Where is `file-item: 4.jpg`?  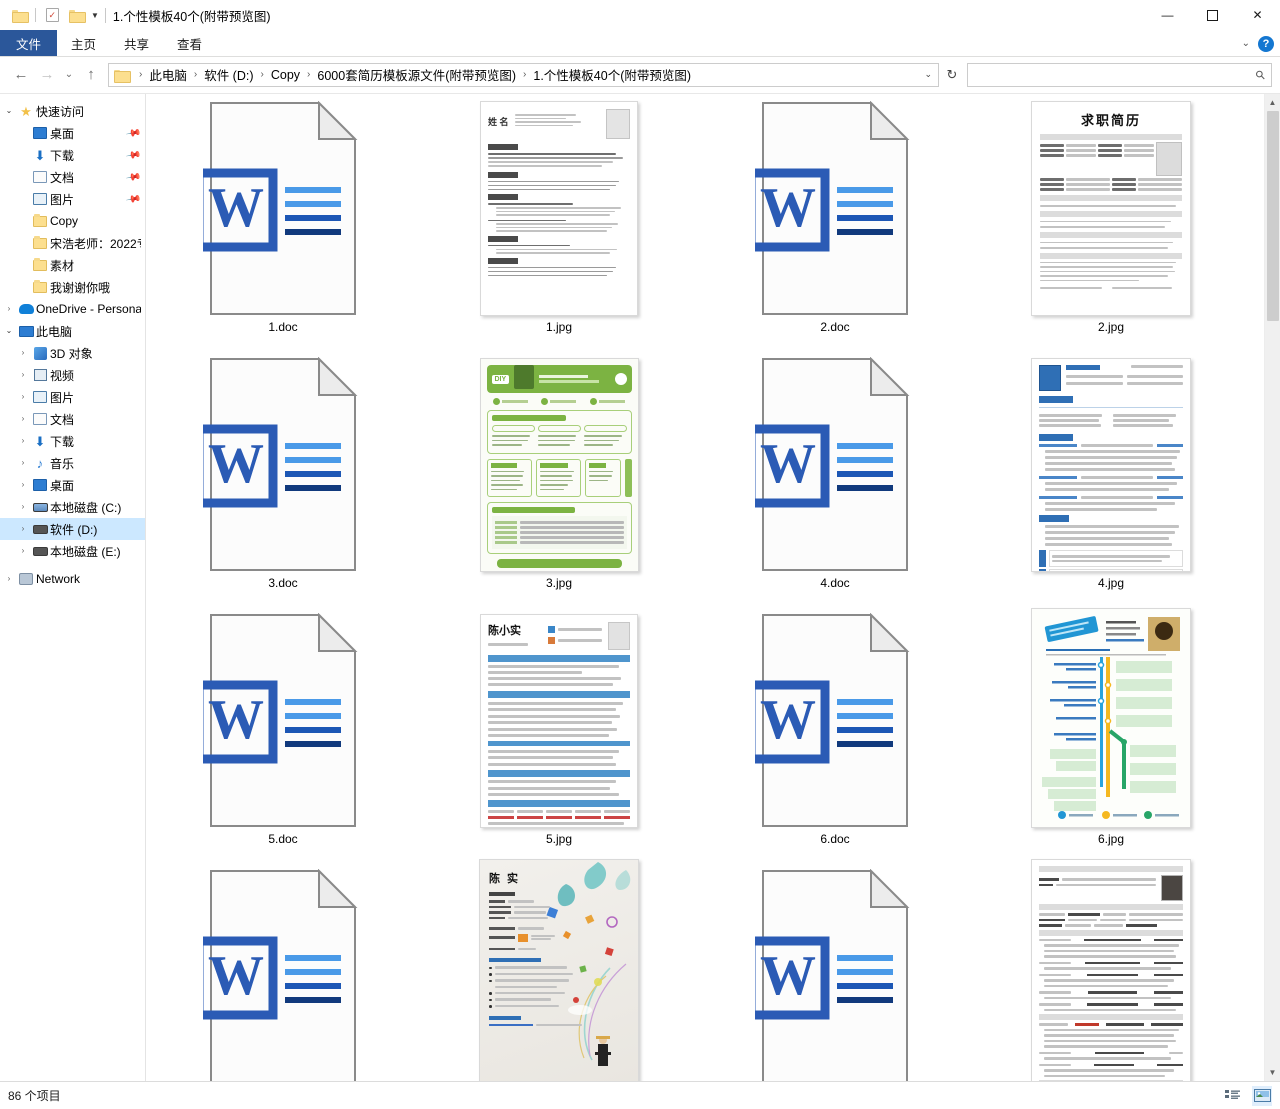 file-item: 4.jpg is located at coordinates (1111, 480).